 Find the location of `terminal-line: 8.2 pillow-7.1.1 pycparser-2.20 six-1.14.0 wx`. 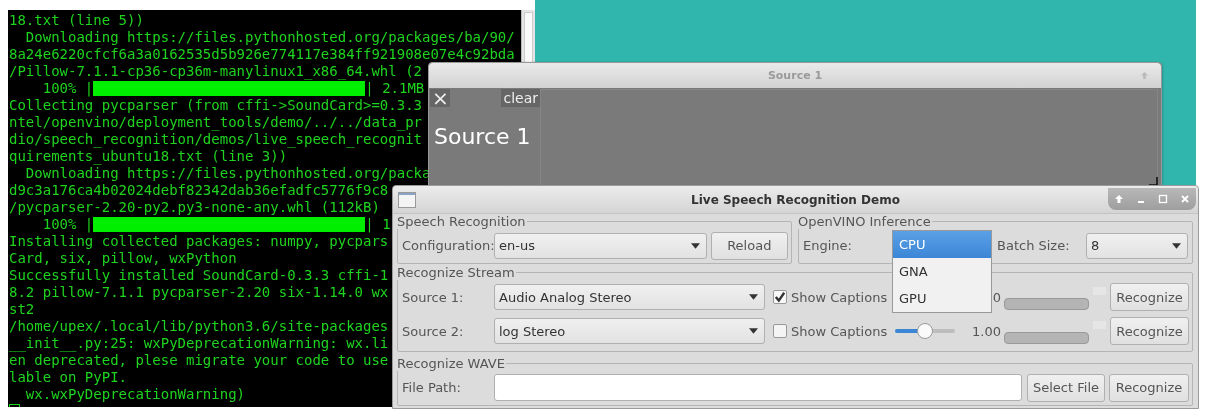

terminal-line: 8.2 pillow-7.1.1 pycparser-2.20 six-1.14.0 wx is located at coordinates (199, 292).